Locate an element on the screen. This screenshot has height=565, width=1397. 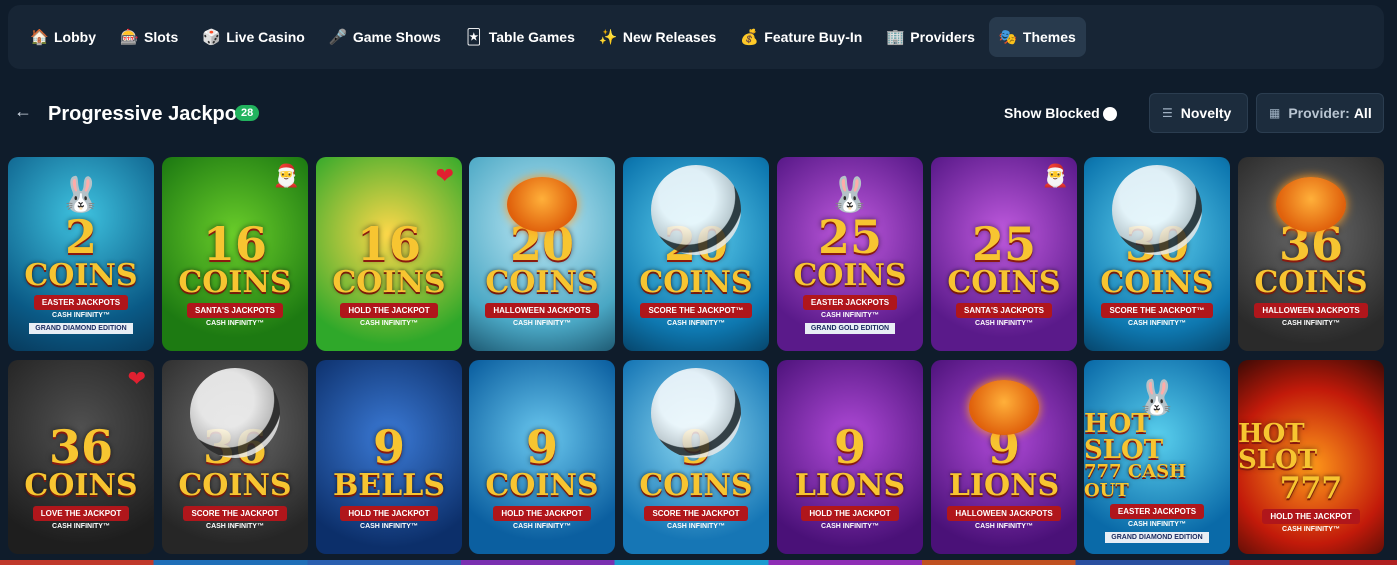
money-icon: 💰 is located at coordinates (749, 37).